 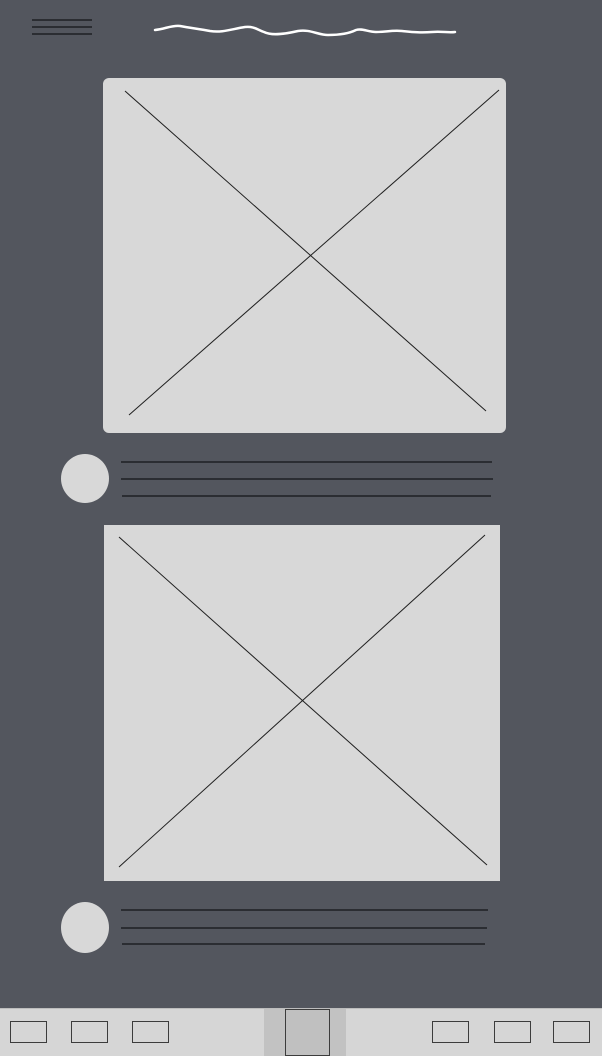 I want to click on hamburger-menu-icon, so click(x=63, y=28).